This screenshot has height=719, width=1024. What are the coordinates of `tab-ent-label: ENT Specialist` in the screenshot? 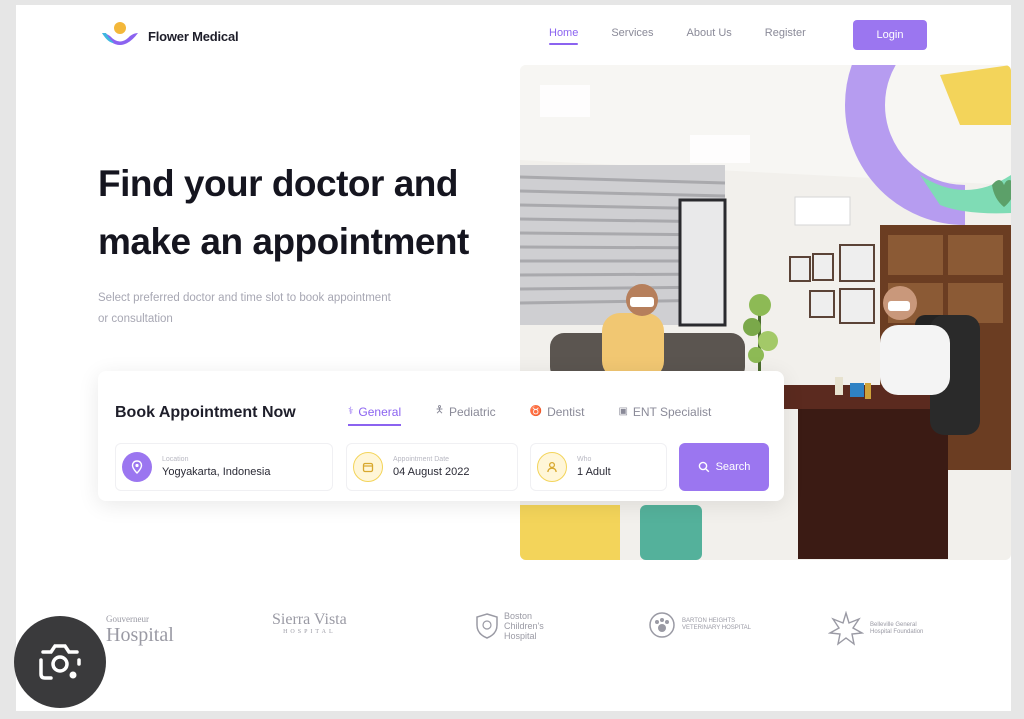 It's located at (672, 411).